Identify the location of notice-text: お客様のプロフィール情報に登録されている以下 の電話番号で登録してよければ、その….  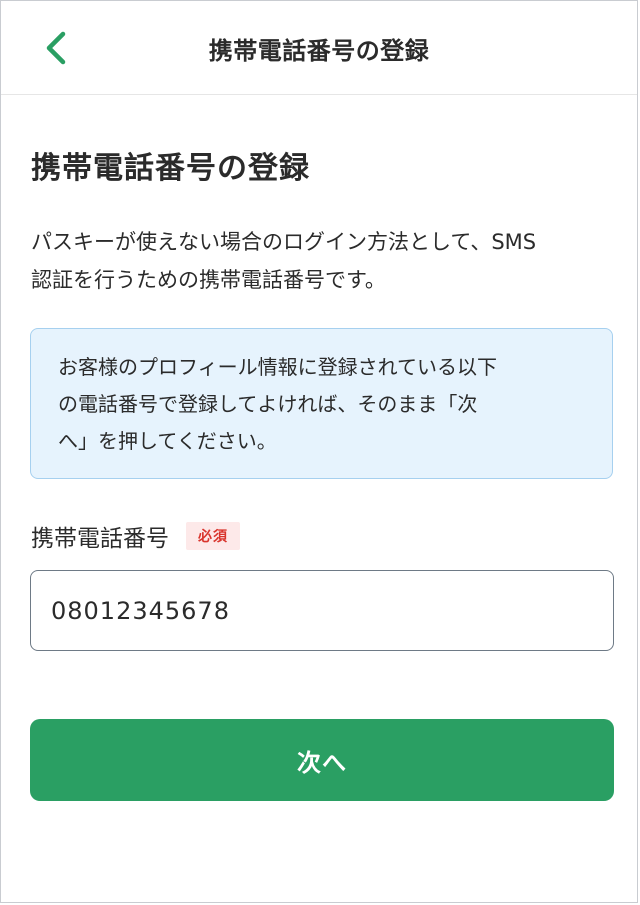
(321, 404).